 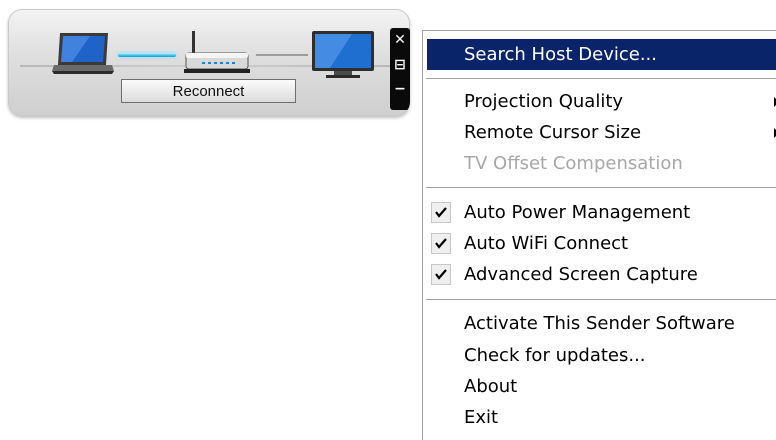 I want to click on restore-icon: ⊟, so click(x=400, y=68).